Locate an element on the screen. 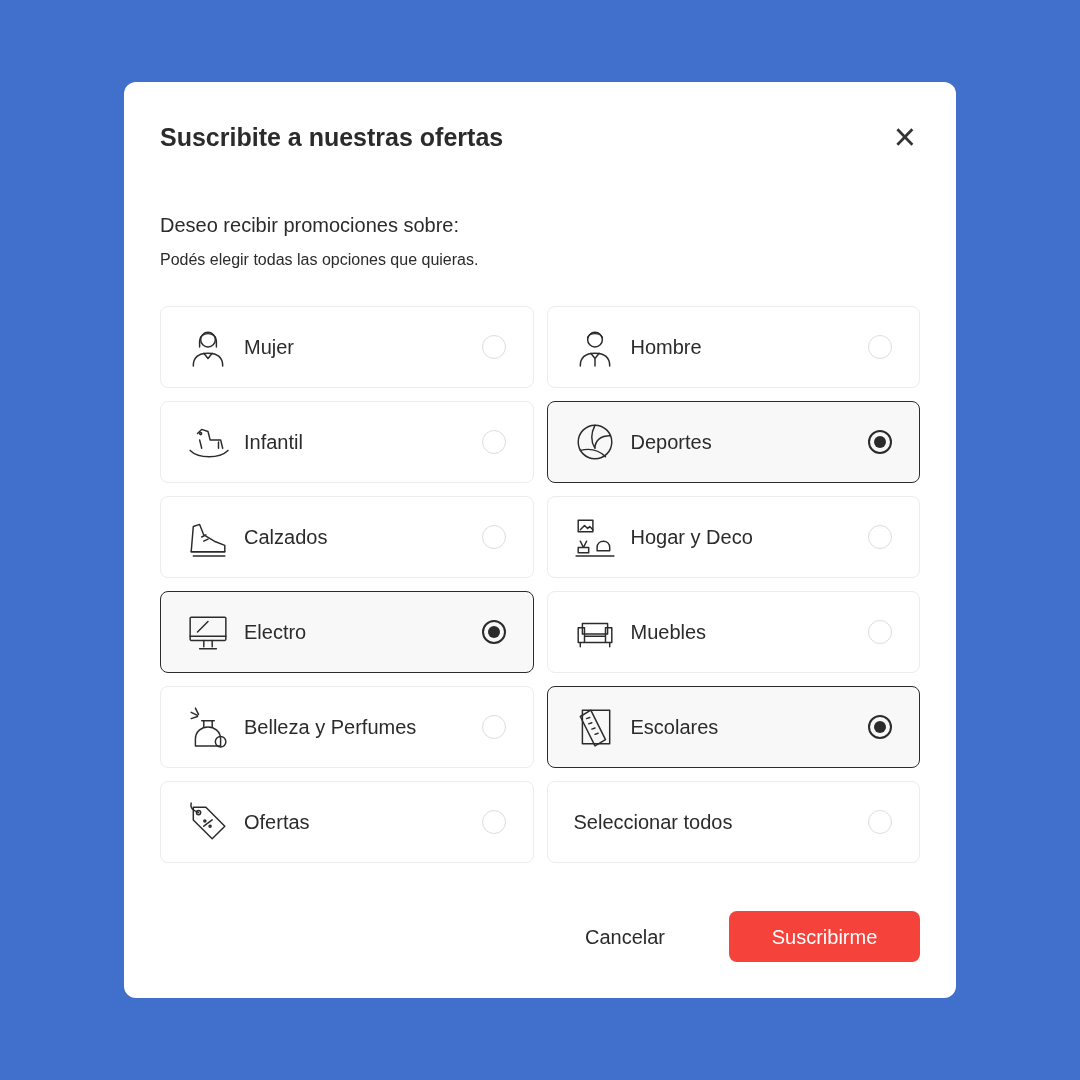 The image size is (1080, 1080). option-label: Seleccionar todos is located at coordinates (653, 822).